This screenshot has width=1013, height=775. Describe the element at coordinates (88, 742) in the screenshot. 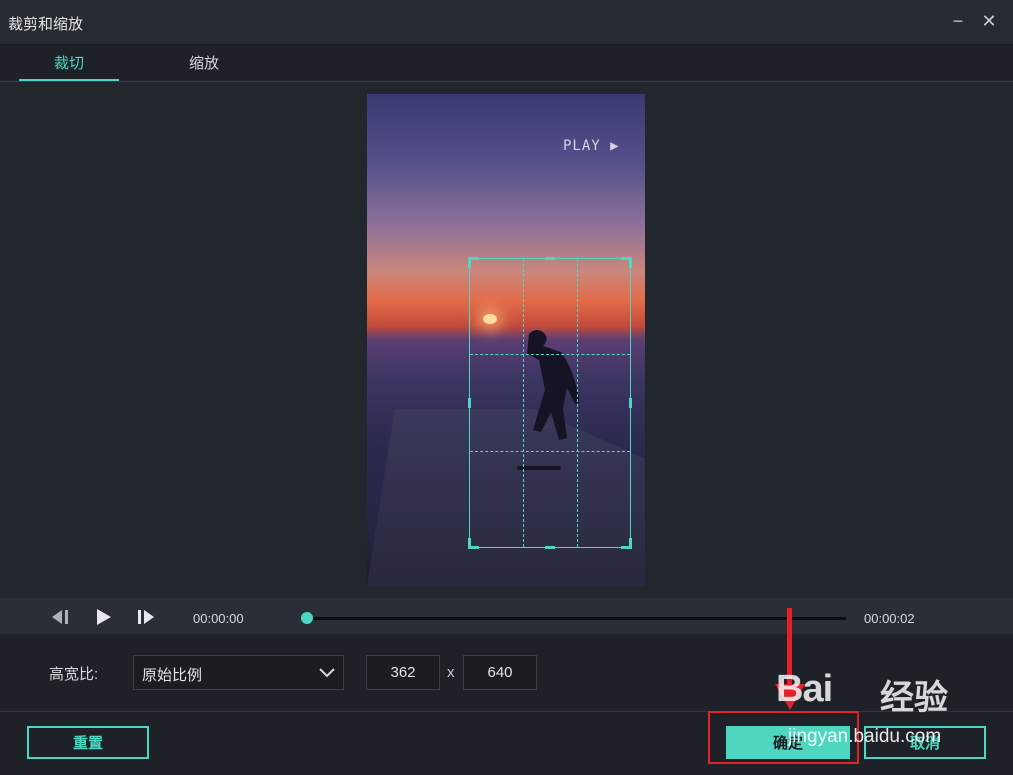

I see `reset-button: 重置` at that location.